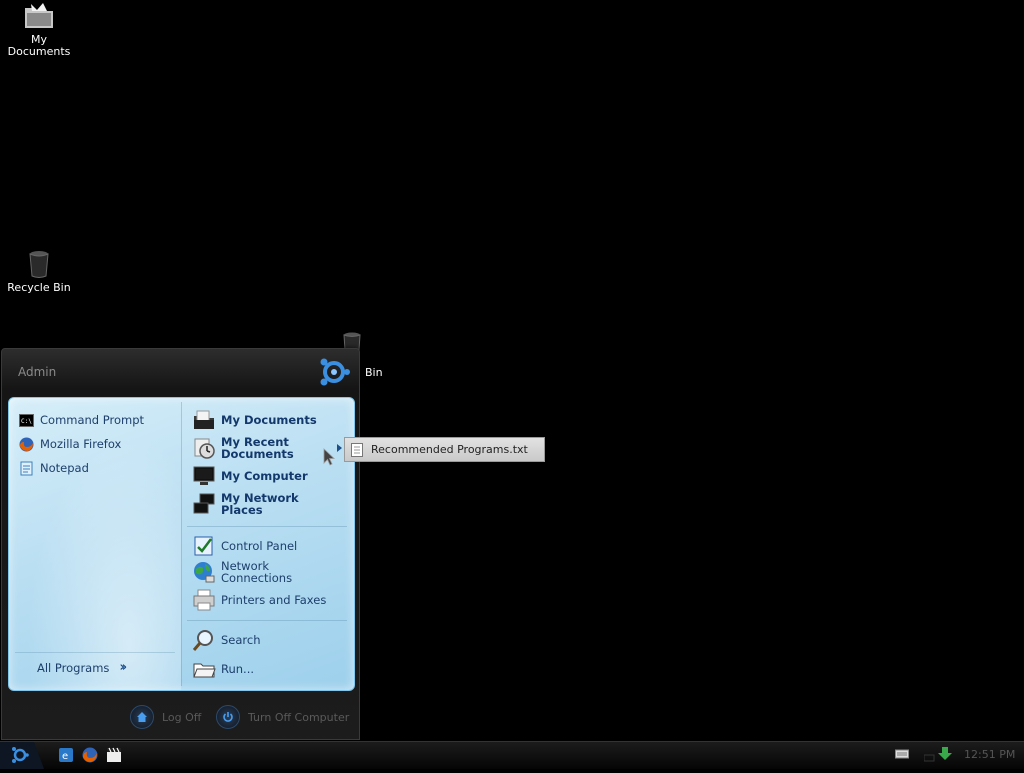  I want to click on log-off-button: Log Off, so click(165, 717).